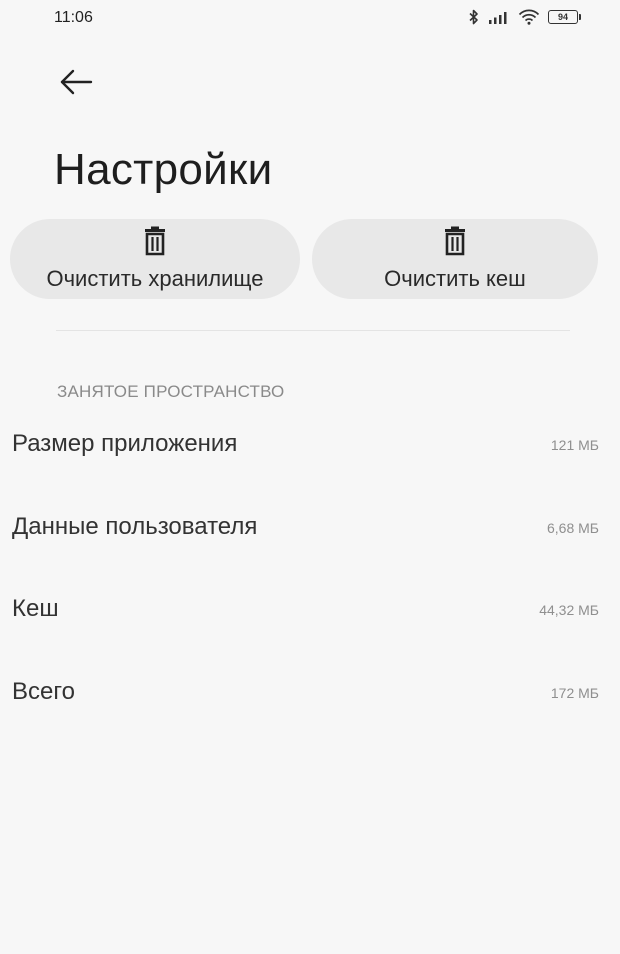 Image resolution: width=620 pixels, height=954 pixels. What do you see at coordinates (455, 259) in the screenshot?
I see `clear-cache-button: Очистить кеш` at bounding box center [455, 259].